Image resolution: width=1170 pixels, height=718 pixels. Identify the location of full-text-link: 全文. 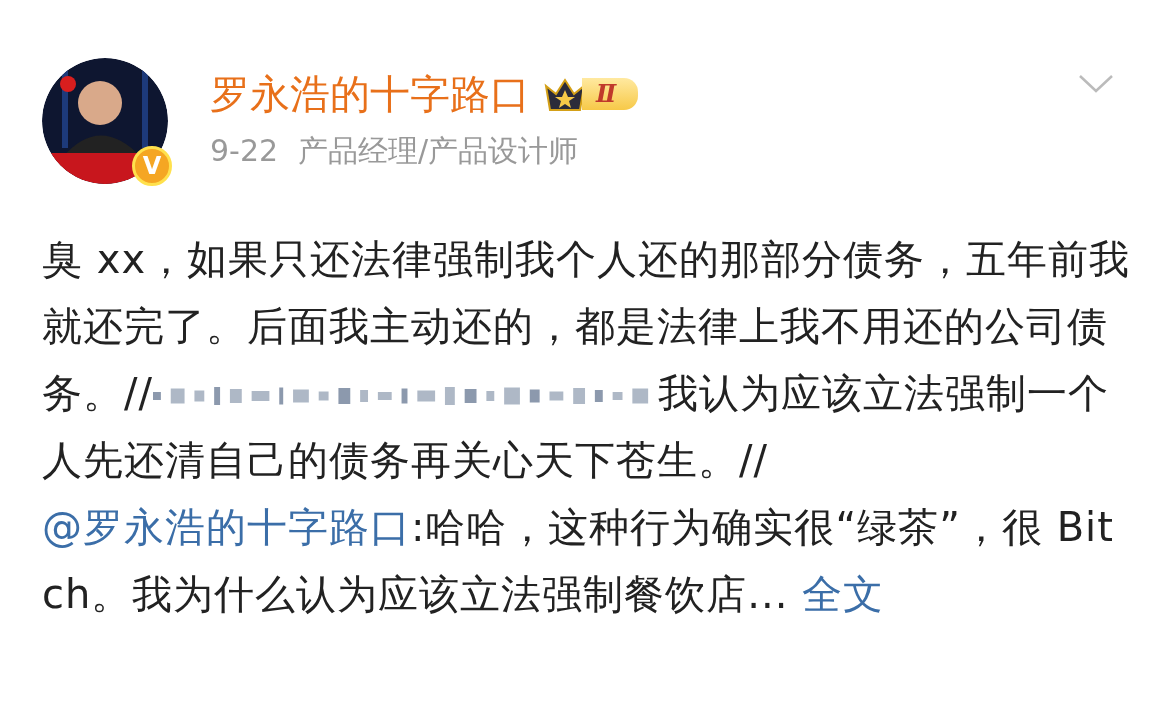
(843, 594).